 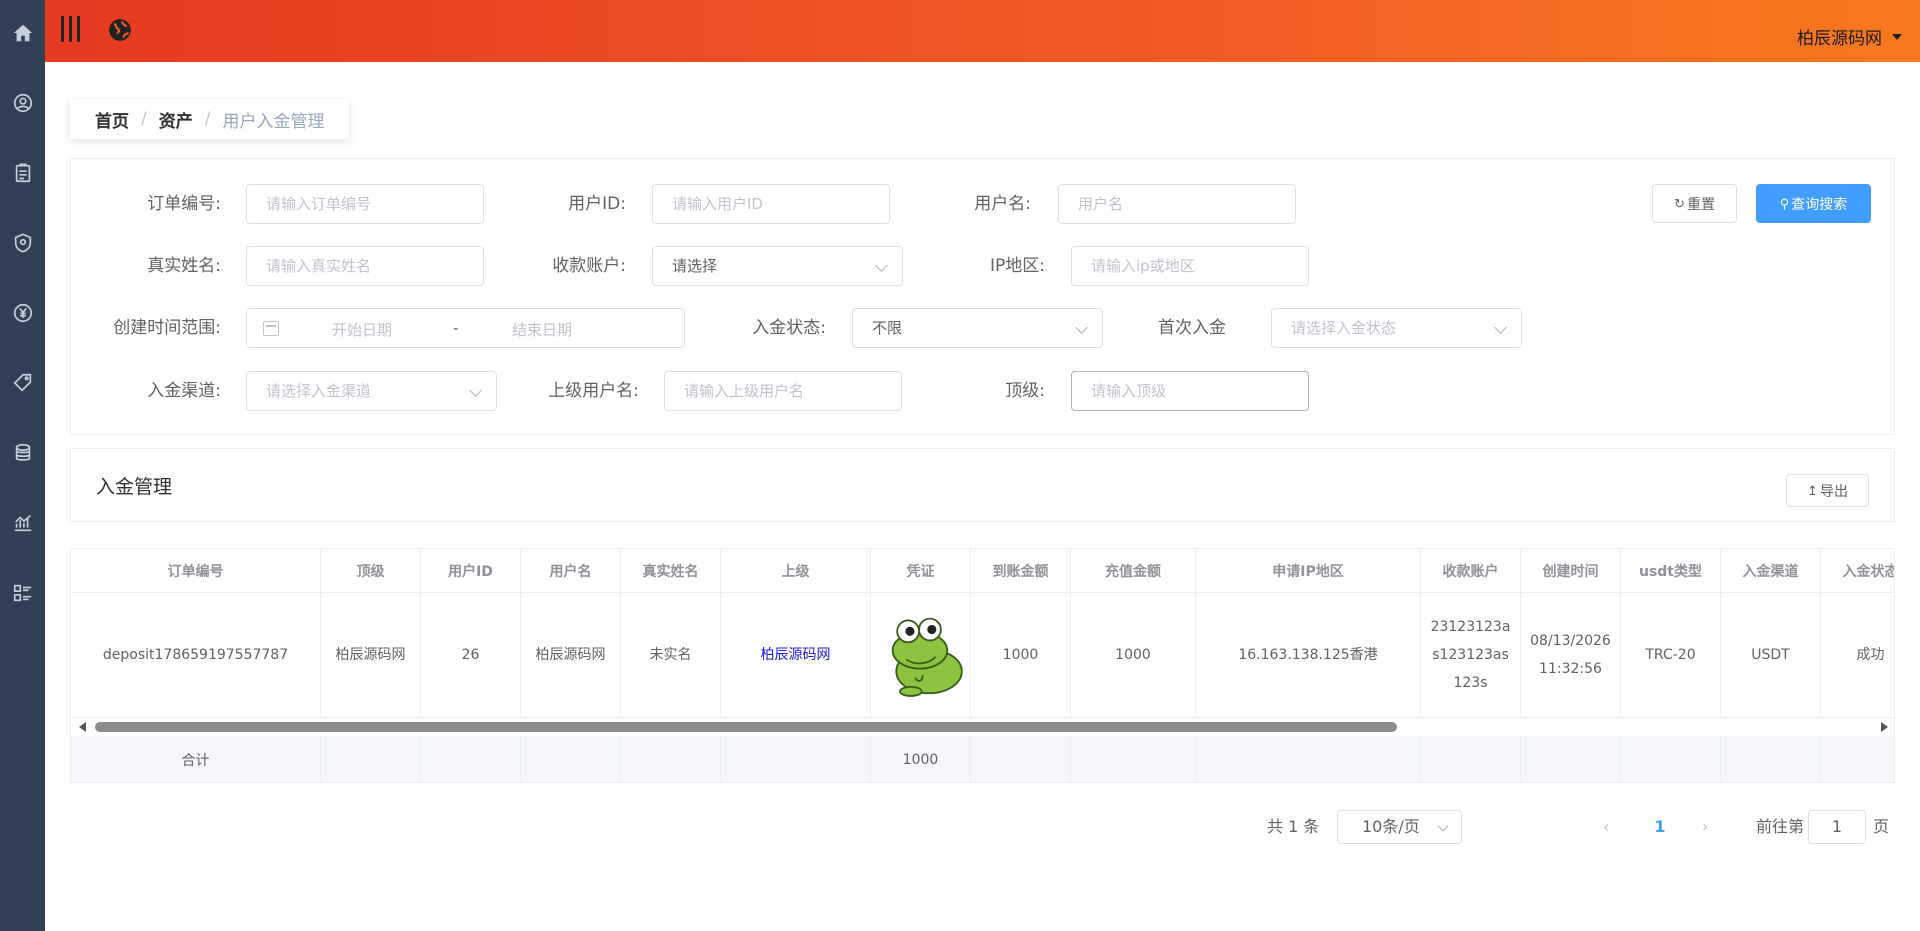 I want to click on start-date-input: 开始日期, so click(x=362, y=329).